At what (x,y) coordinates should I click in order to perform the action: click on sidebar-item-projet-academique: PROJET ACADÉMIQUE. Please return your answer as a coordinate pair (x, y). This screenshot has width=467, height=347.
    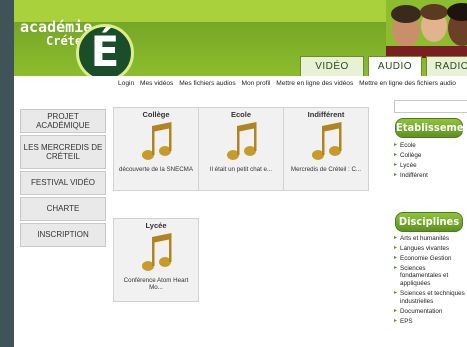
    Looking at the image, I should click on (63, 121).